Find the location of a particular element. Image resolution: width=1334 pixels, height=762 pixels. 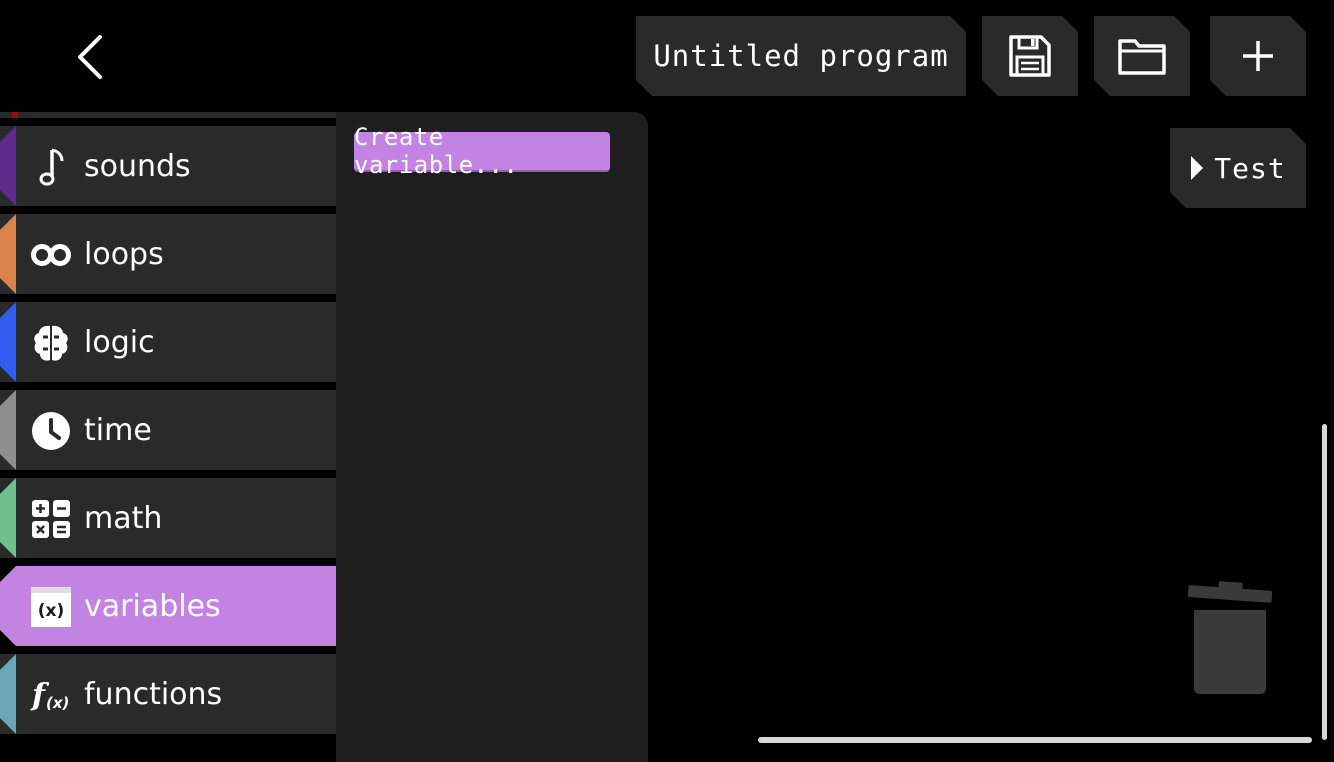

floppy-disk-icon is located at coordinates (1030, 56).